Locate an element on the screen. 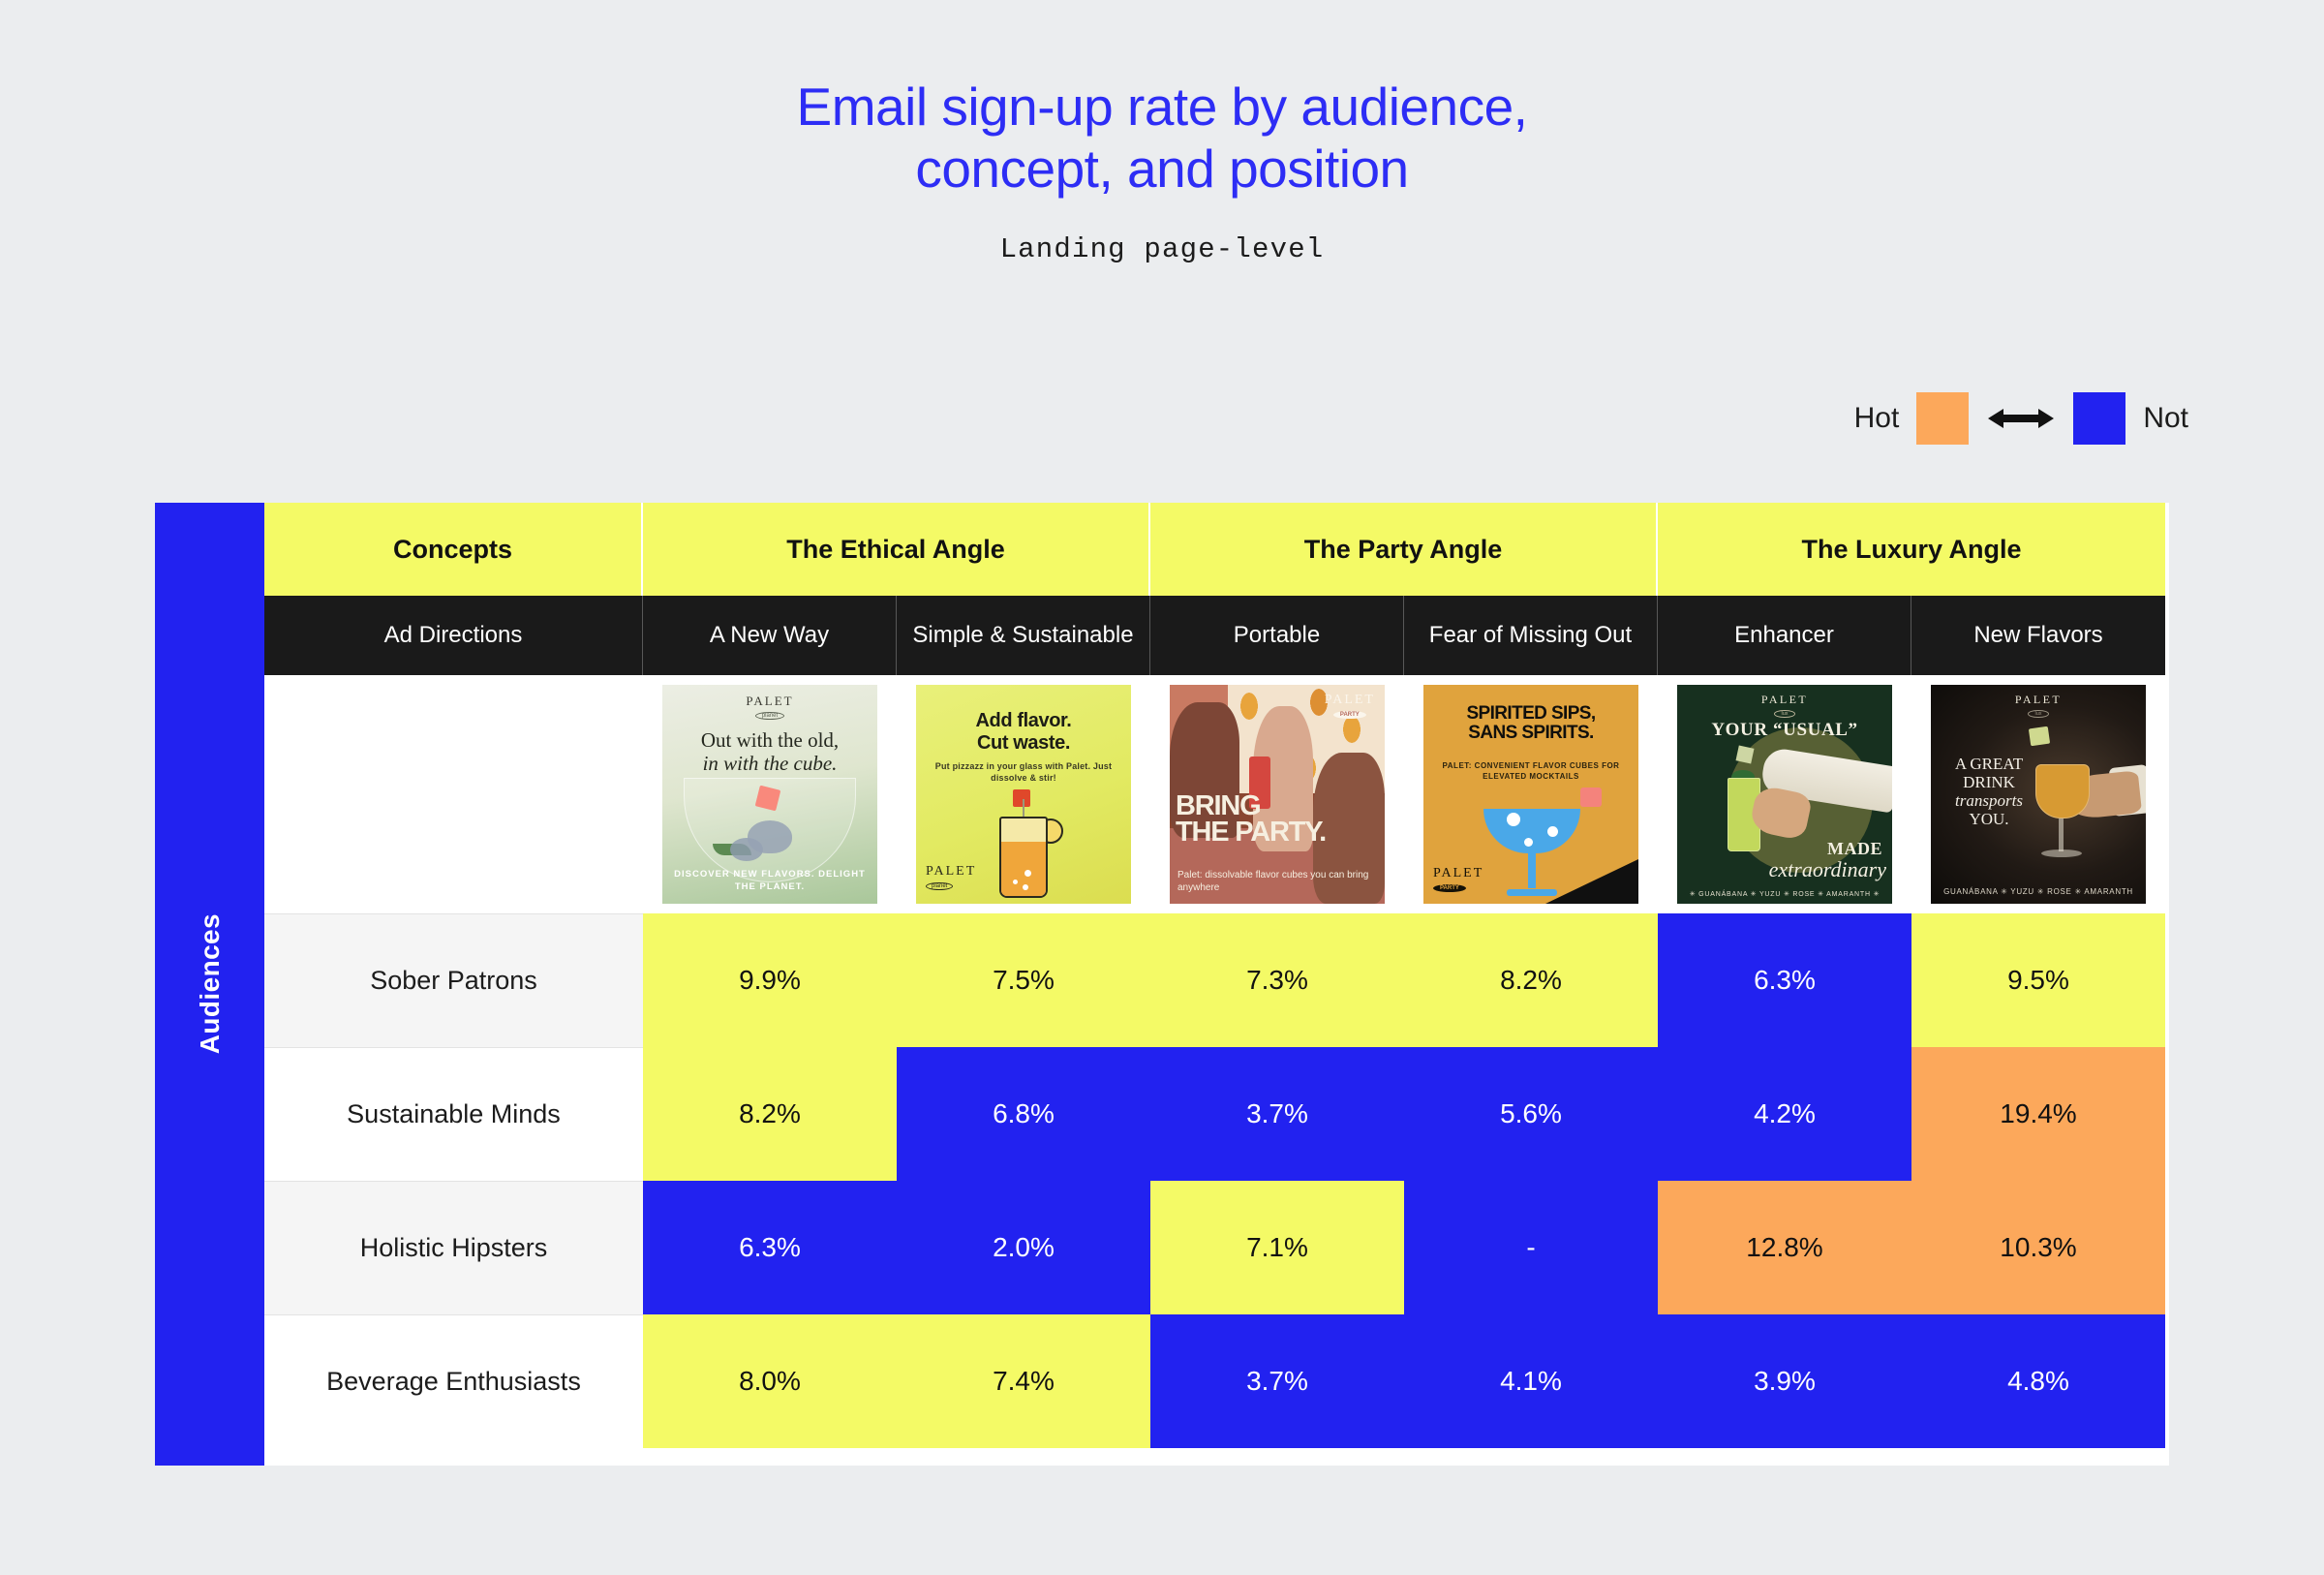  palet-wordmark-3: PALET is located at coordinates (1350, 700).